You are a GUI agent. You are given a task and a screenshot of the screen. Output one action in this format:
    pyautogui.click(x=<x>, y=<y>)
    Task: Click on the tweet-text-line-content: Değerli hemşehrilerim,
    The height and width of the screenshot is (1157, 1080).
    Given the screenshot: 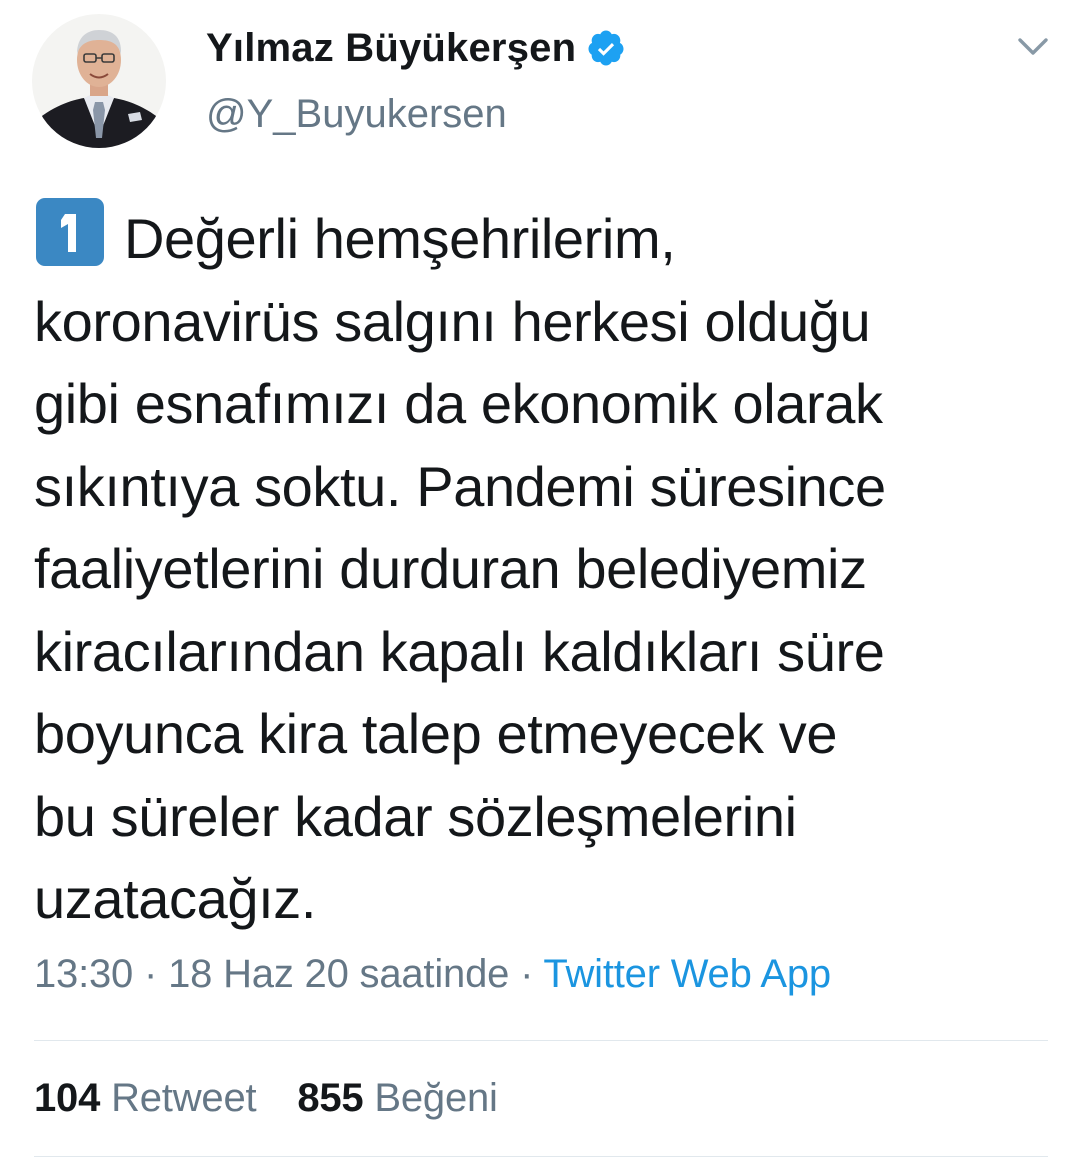 What is the action you would take?
    pyautogui.click(x=400, y=238)
    